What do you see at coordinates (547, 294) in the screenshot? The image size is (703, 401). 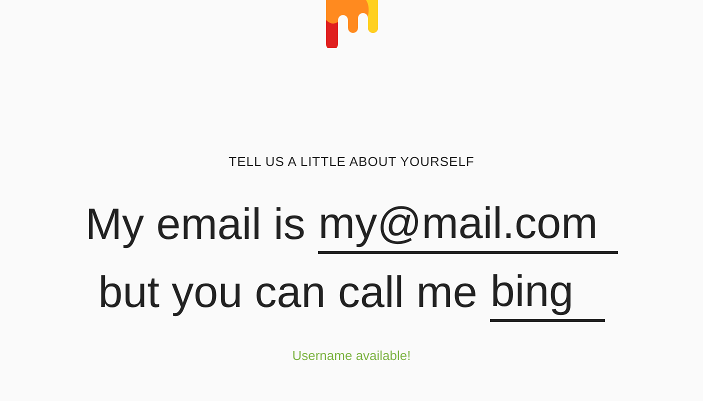 I see `input-field: bing` at bounding box center [547, 294].